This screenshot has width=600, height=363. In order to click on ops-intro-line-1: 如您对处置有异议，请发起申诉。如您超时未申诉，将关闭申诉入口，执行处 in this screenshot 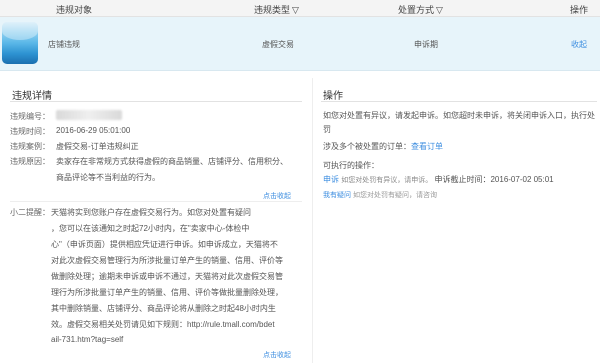, I will do `click(459, 115)`.